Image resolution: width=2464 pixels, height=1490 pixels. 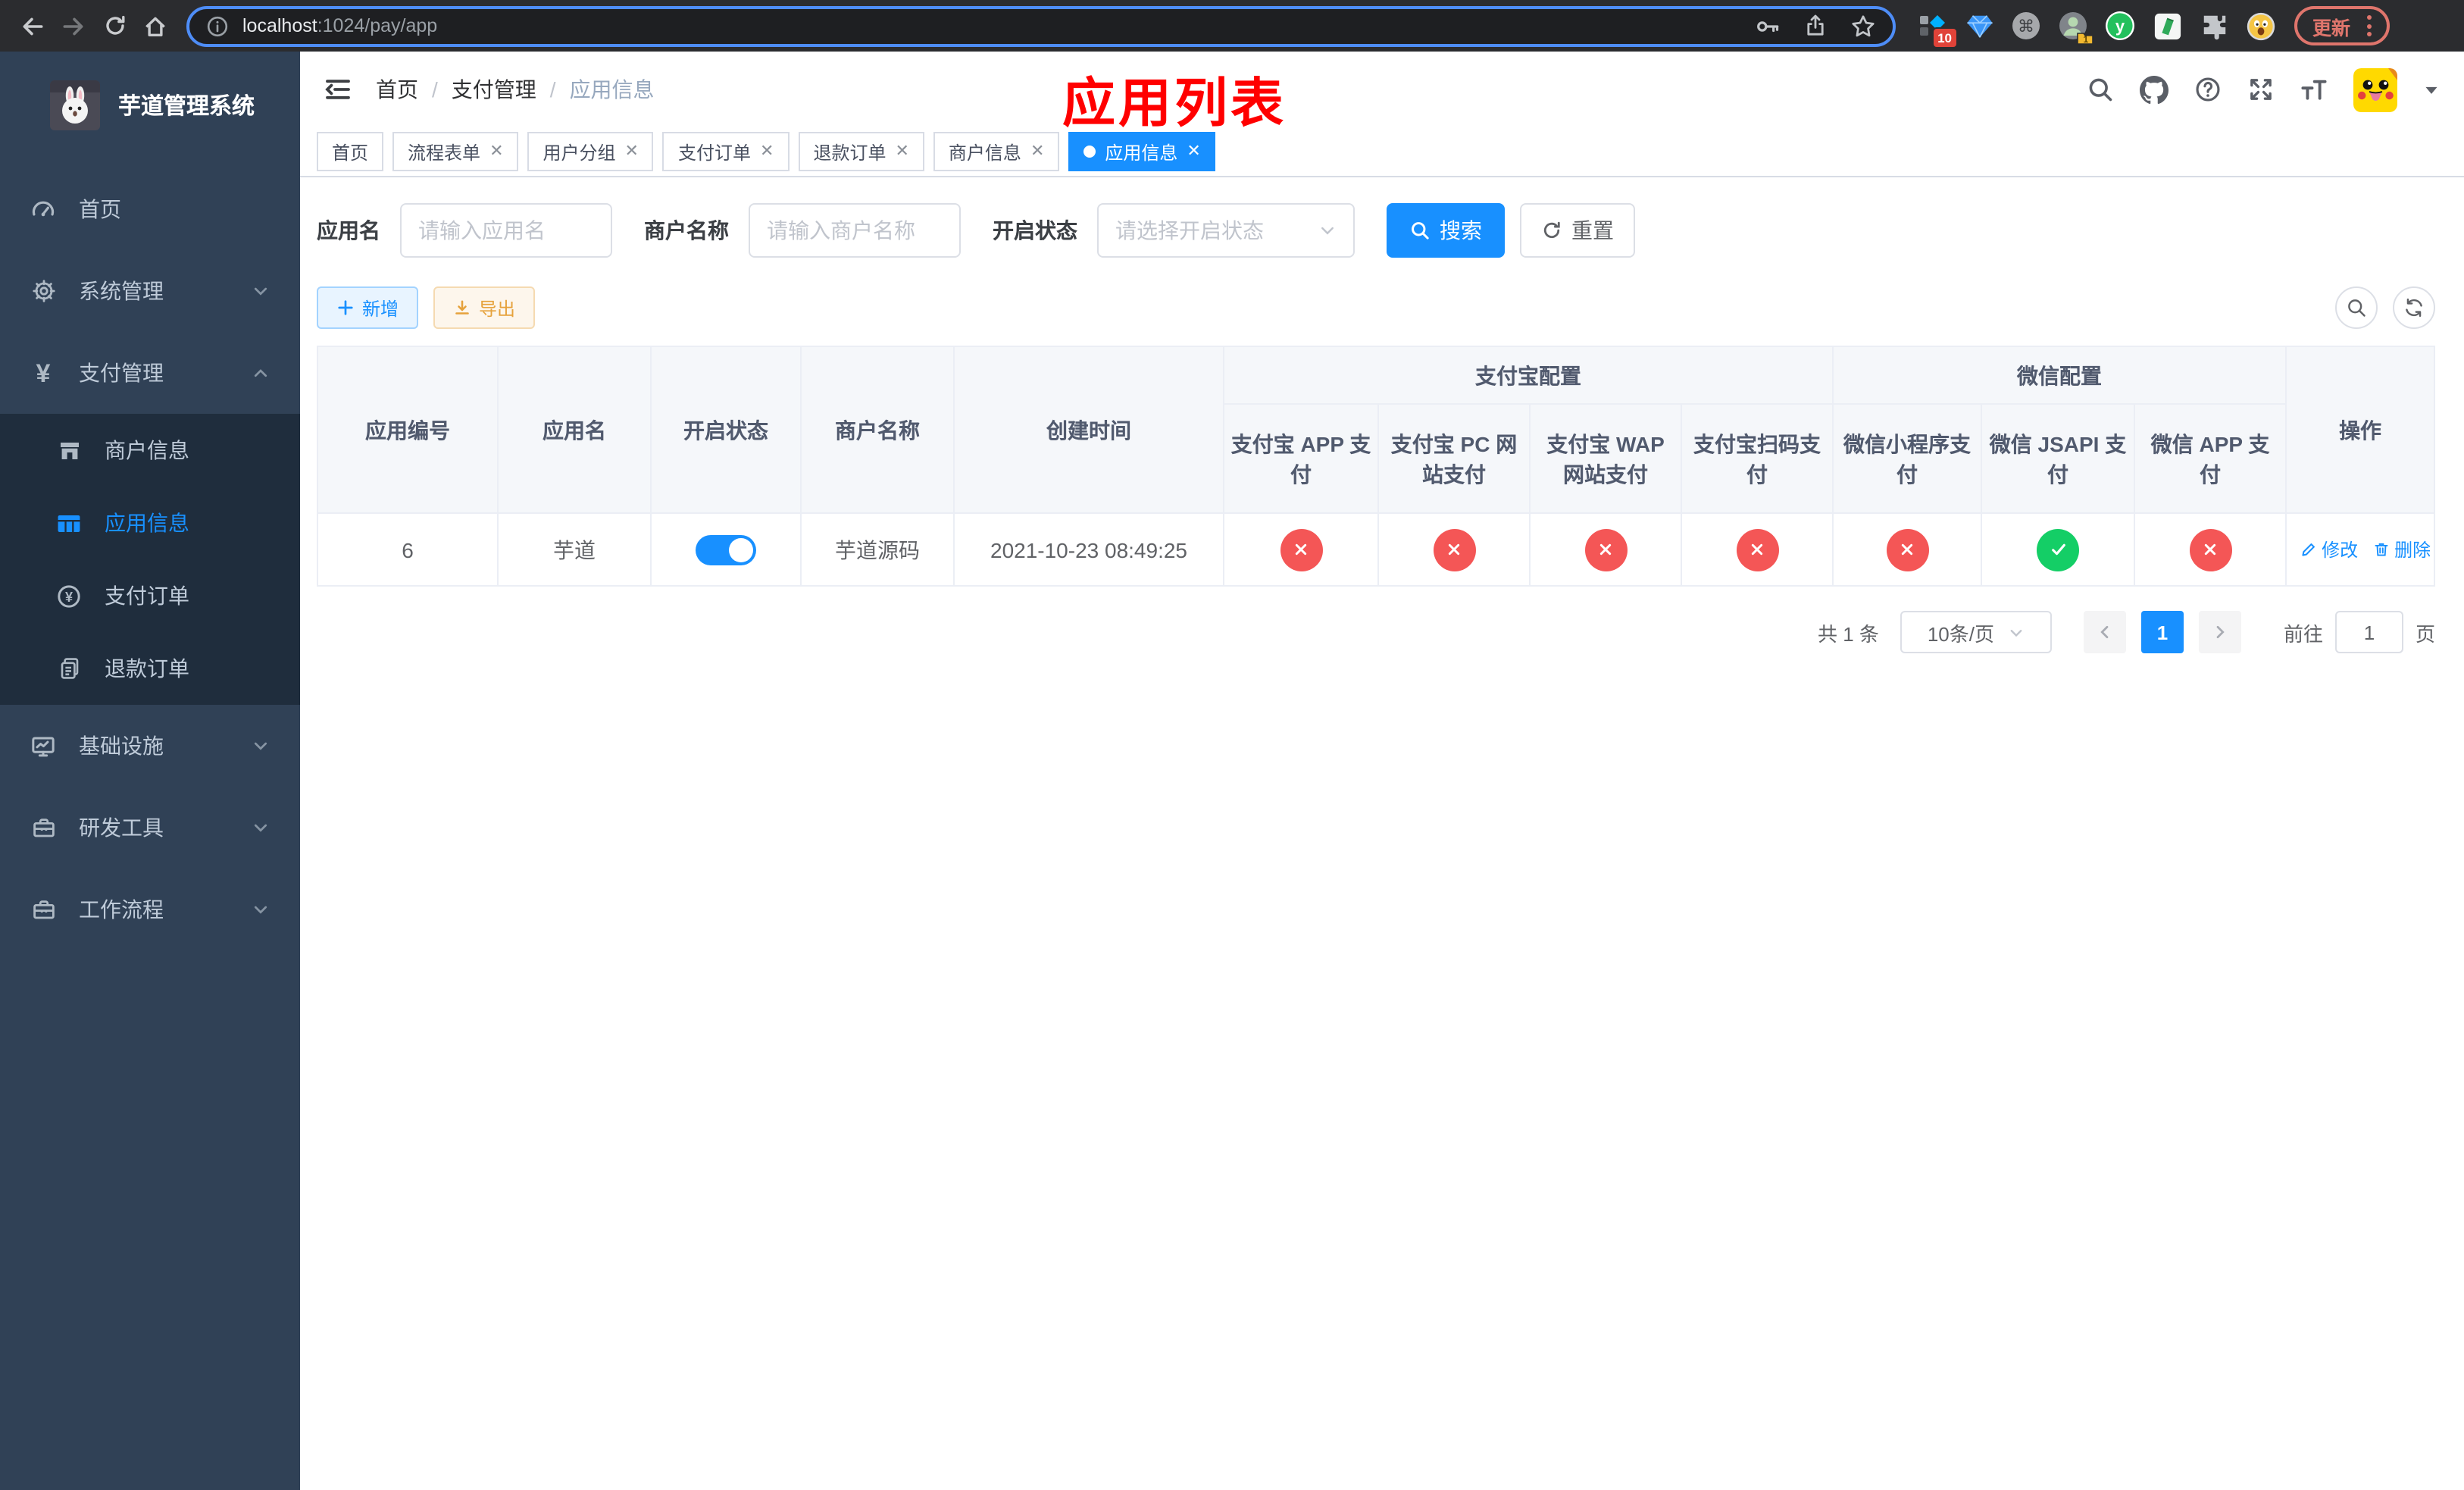 I want to click on merchant-name-label: 商户名称, so click(x=686, y=230).